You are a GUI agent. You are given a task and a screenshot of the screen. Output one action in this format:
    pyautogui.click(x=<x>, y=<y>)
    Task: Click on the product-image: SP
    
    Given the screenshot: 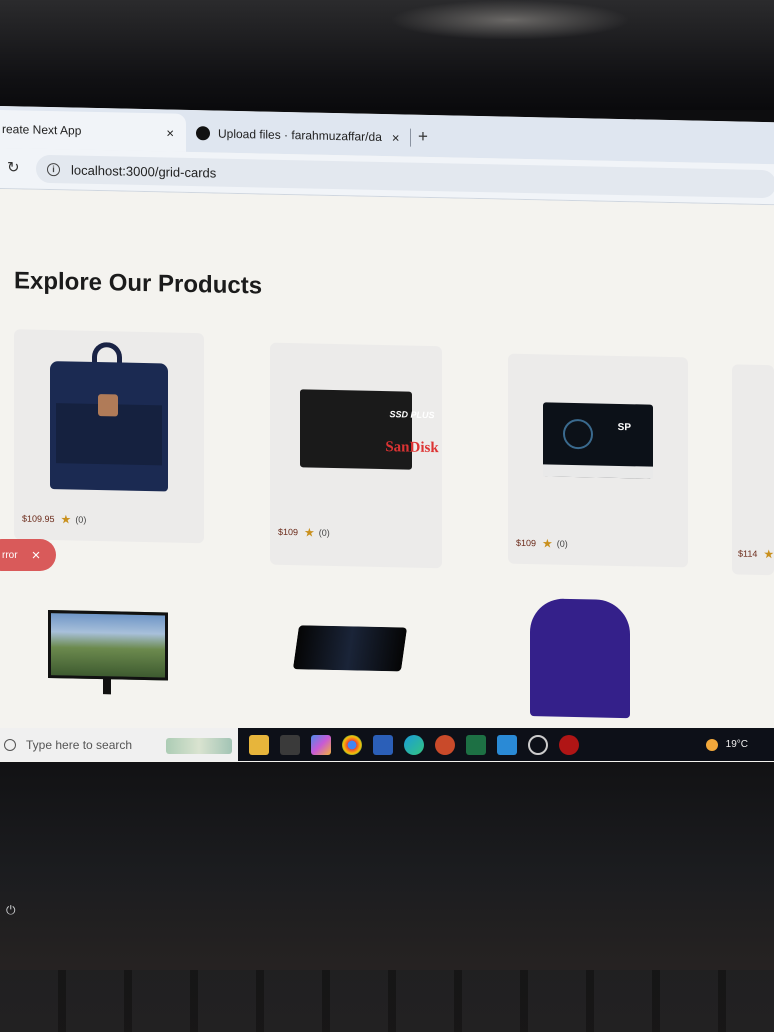 What is the action you would take?
    pyautogui.click(x=598, y=441)
    